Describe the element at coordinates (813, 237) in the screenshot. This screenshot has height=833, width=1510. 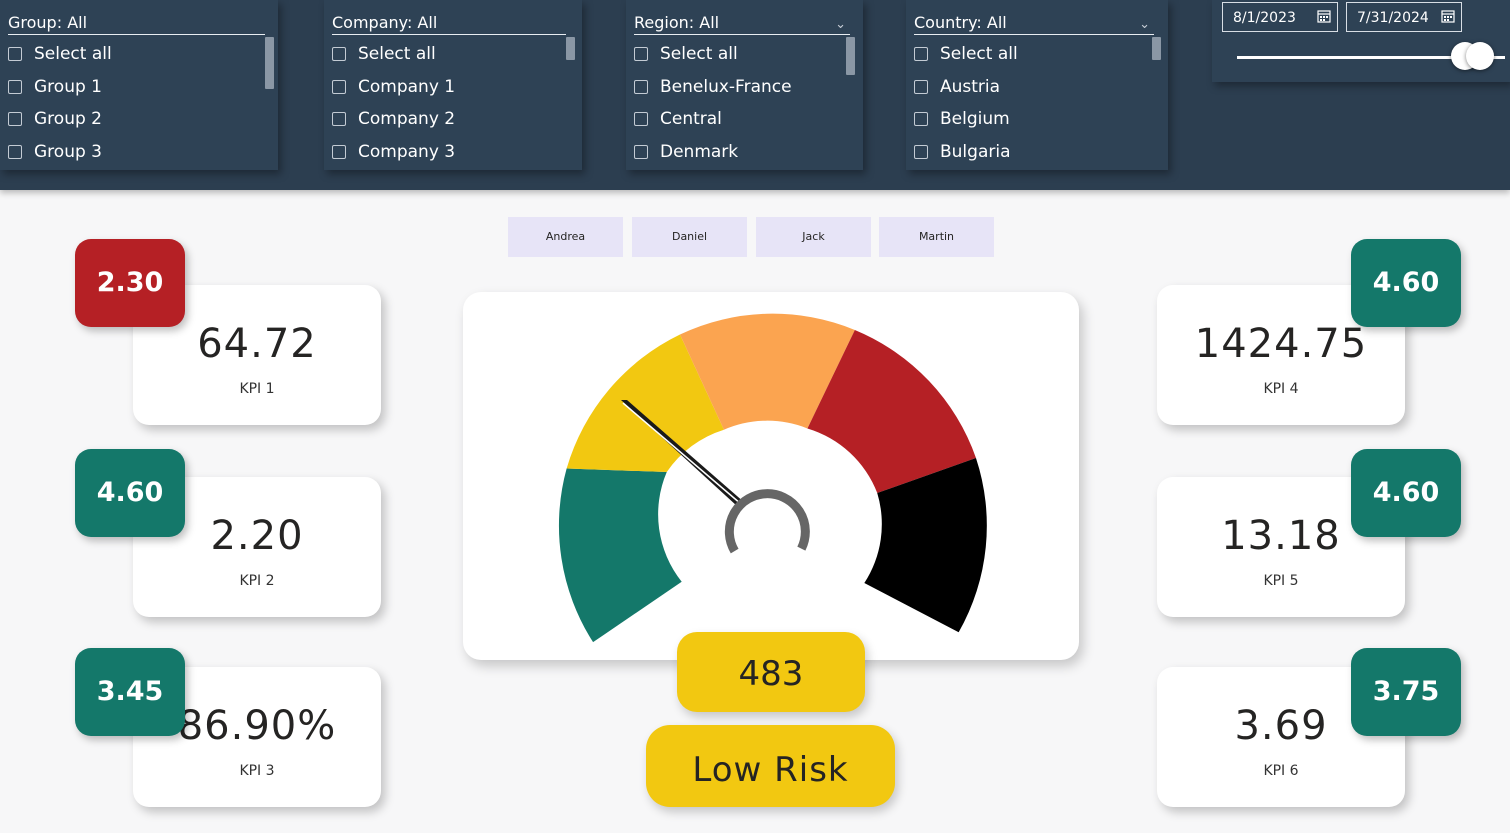
I see `person-button-jack: Jack` at that location.